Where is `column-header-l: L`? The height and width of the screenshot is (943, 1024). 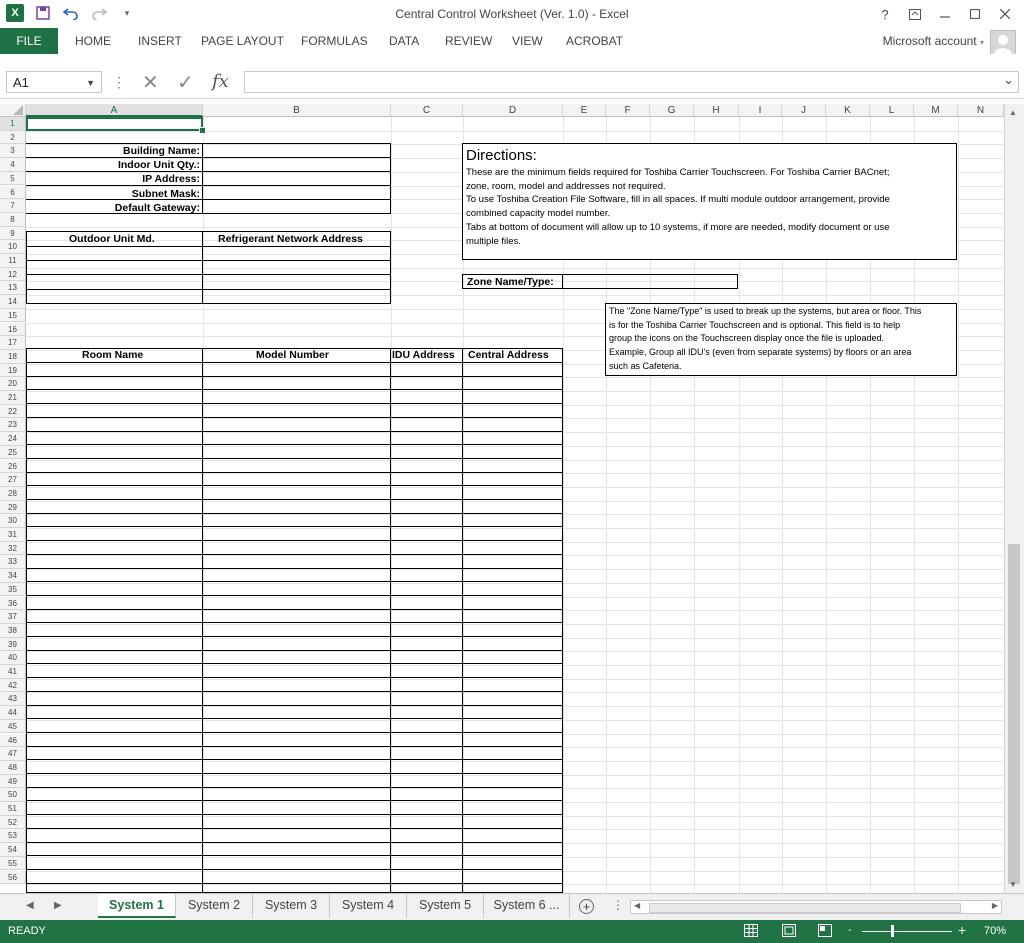
column-header-l: L is located at coordinates (892, 110).